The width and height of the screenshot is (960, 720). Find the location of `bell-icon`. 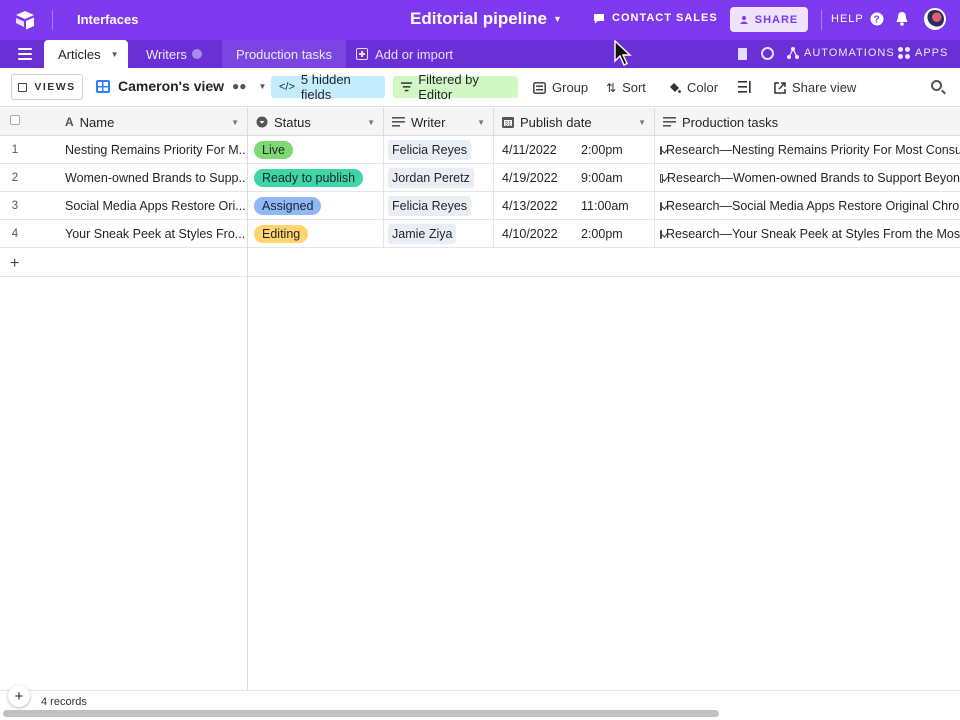

bell-icon is located at coordinates (902, 19).